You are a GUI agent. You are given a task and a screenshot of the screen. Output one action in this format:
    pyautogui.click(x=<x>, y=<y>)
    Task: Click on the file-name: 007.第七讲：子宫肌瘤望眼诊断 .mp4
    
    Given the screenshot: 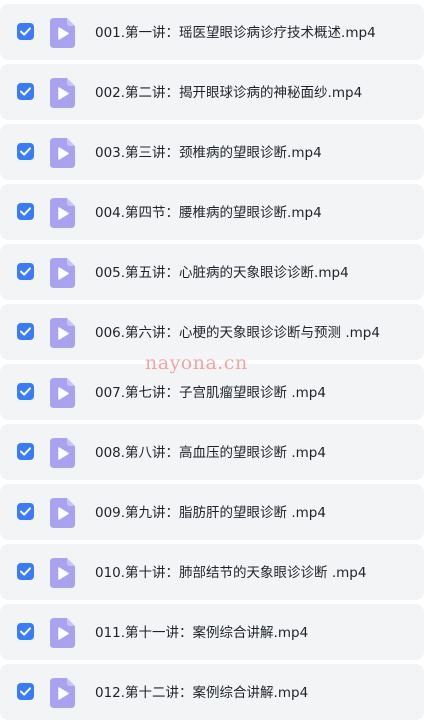 What is the action you would take?
    pyautogui.click(x=210, y=393)
    